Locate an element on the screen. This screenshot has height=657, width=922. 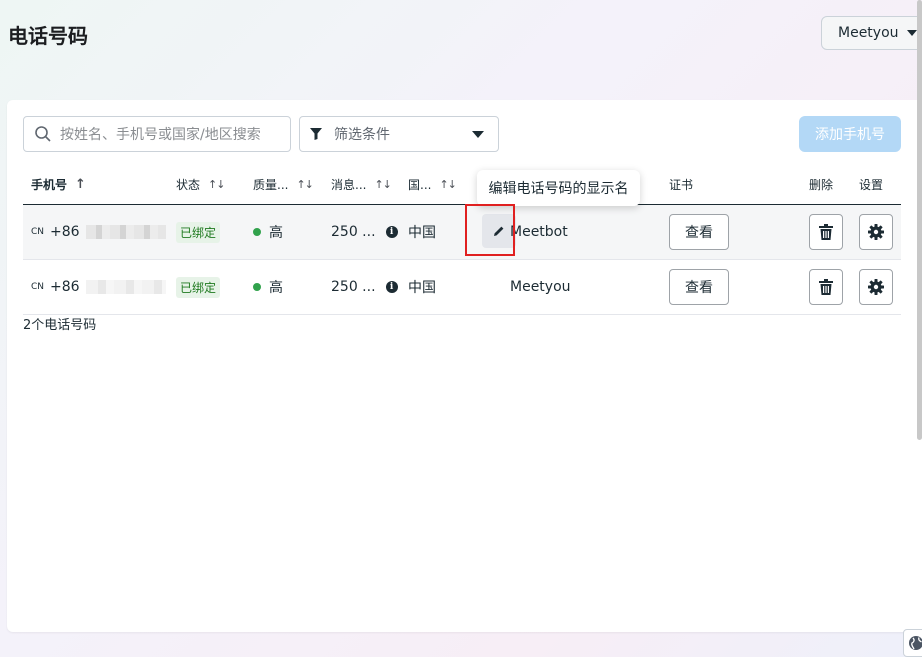
highlight-box is located at coordinates (490, 230).